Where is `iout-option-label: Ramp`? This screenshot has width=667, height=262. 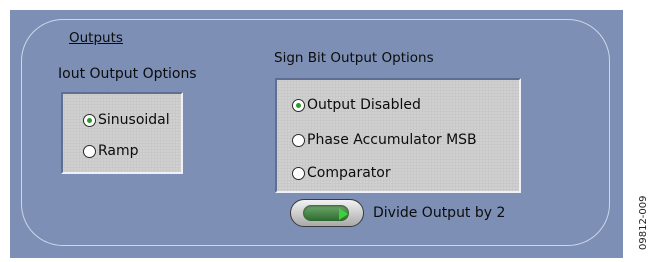
iout-option-label: Ramp is located at coordinates (118, 151).